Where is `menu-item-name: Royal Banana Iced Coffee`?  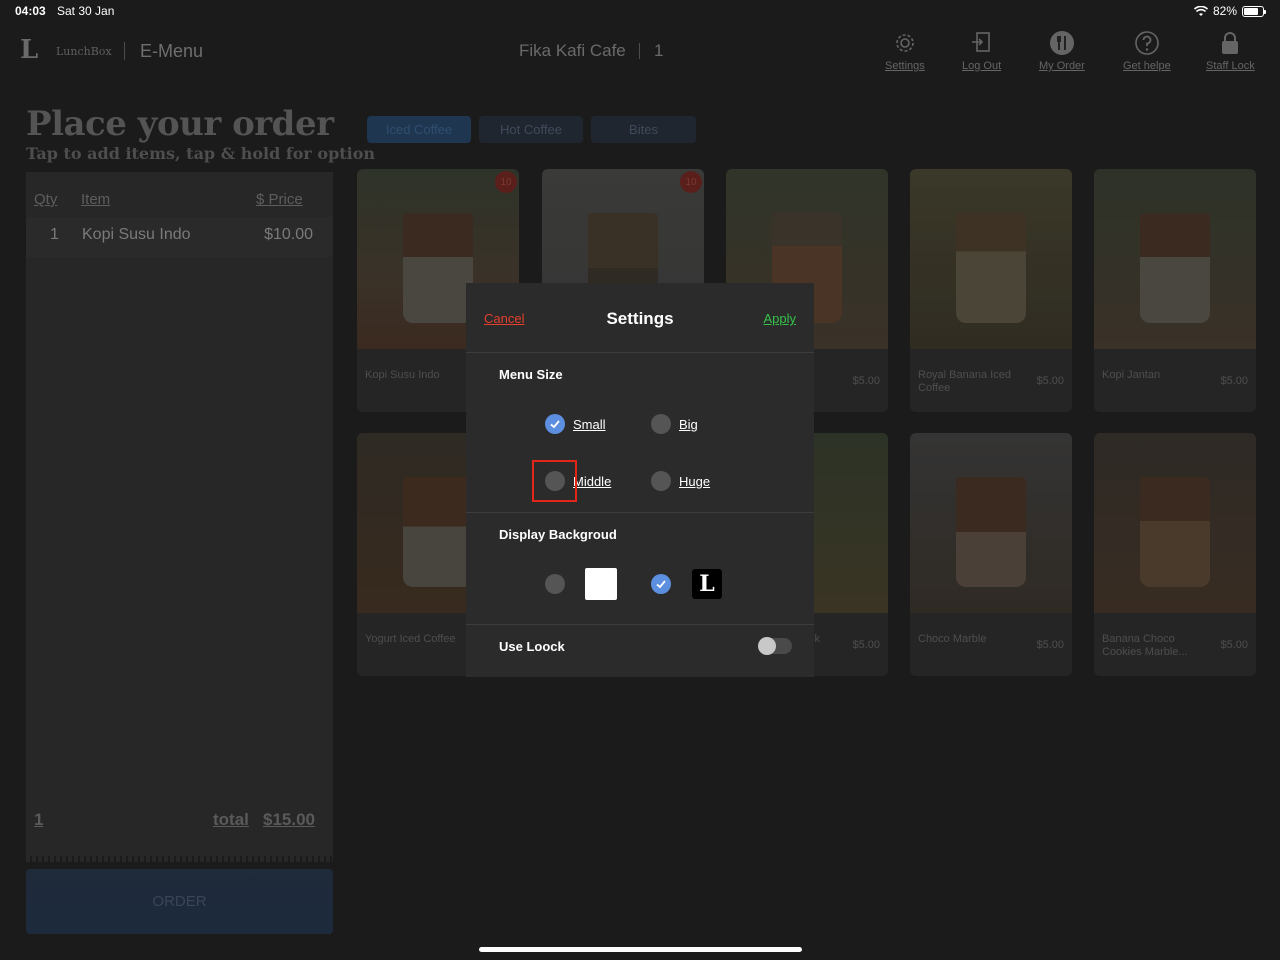 menu-item-name: Royal Banana Iced Coffee is located at coordinates (964, 381).